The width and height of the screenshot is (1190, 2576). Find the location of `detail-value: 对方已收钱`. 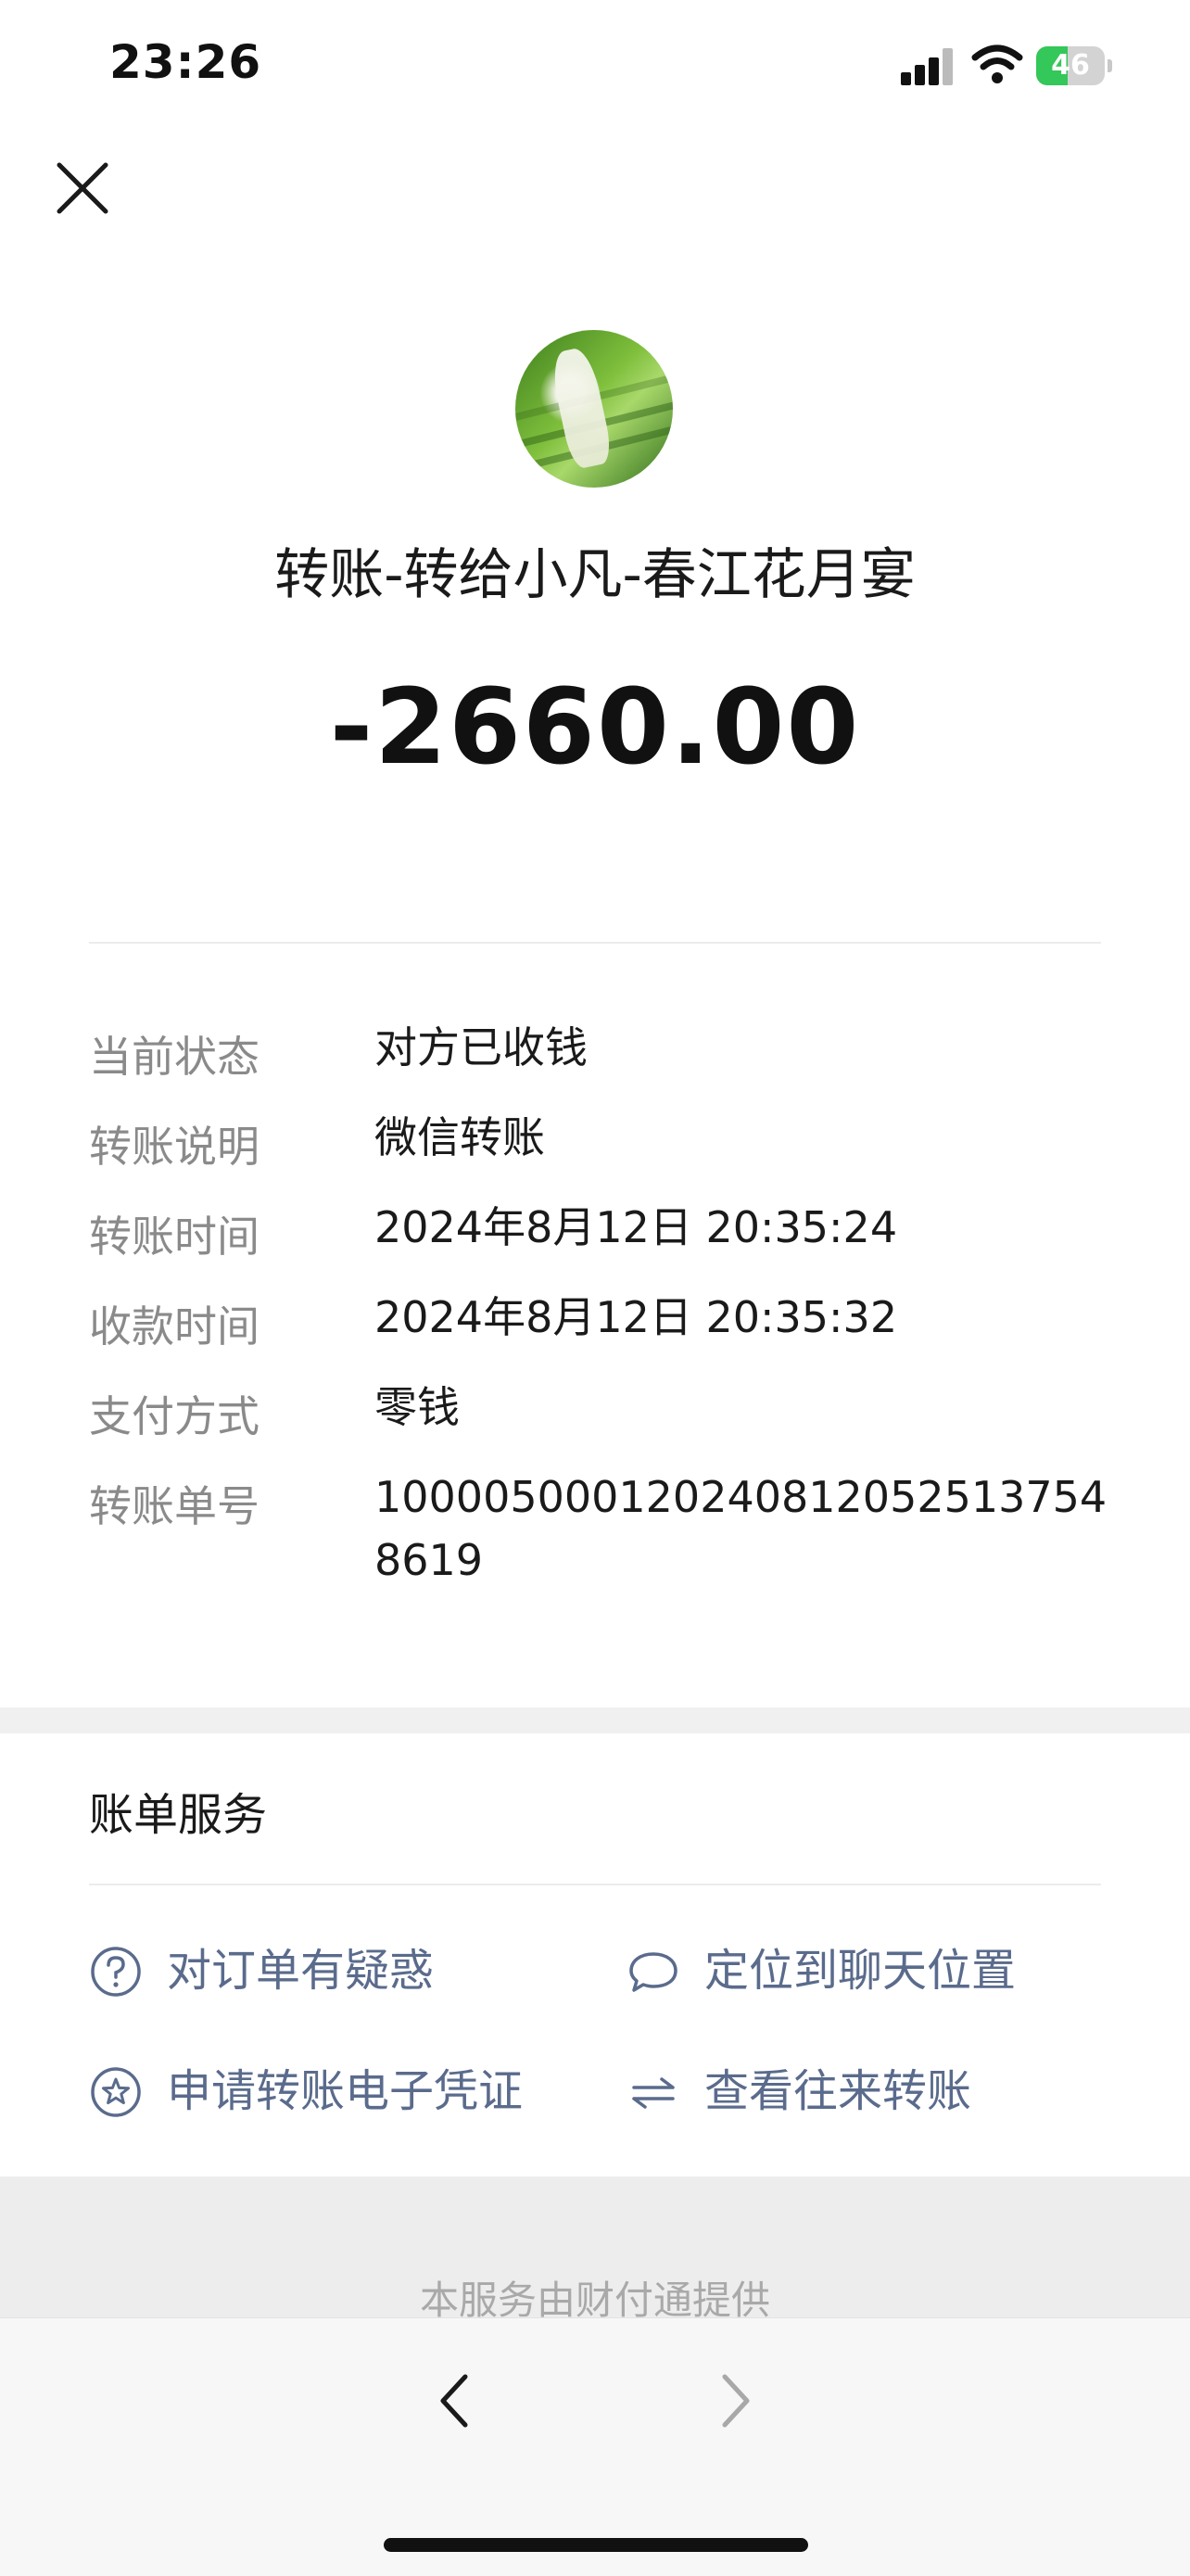

detail-value: 对方已收钱 is located at coordinates (481, 1047).